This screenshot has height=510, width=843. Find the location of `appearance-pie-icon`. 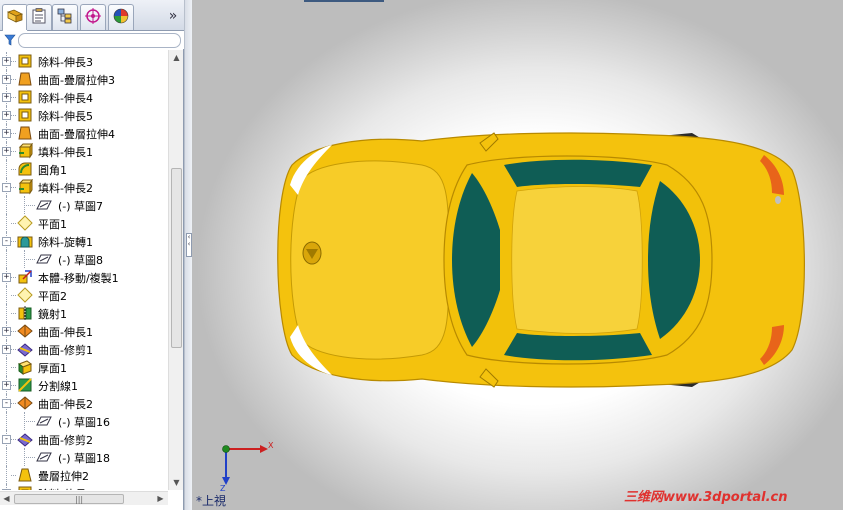

appearance-pie-icon is located at coordinates (121, 17).